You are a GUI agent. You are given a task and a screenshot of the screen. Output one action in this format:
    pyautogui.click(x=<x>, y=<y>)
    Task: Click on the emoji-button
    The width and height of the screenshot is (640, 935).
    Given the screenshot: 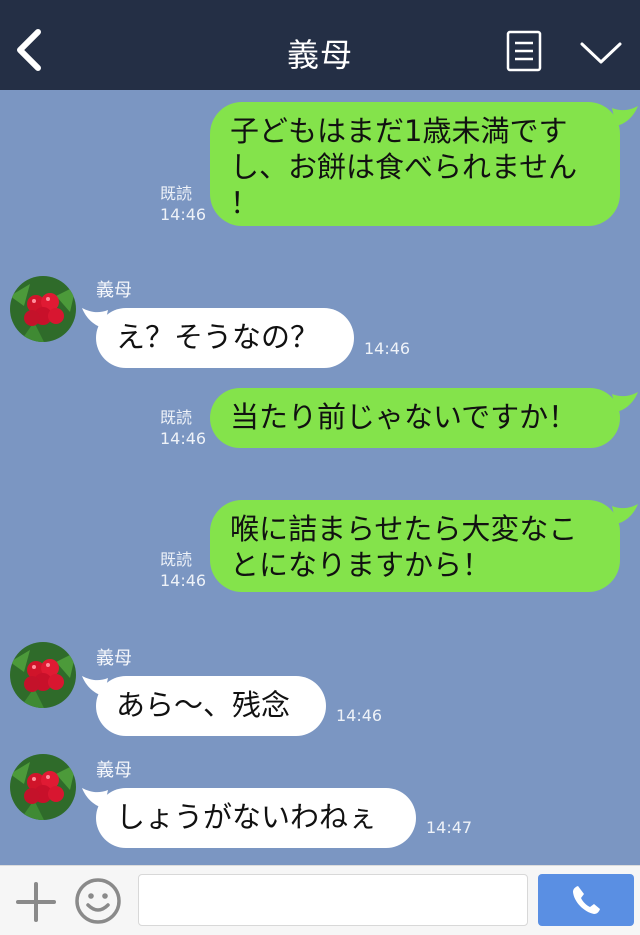 What is the action you would take?
    pyautogui.click(x=98, y=901)
    